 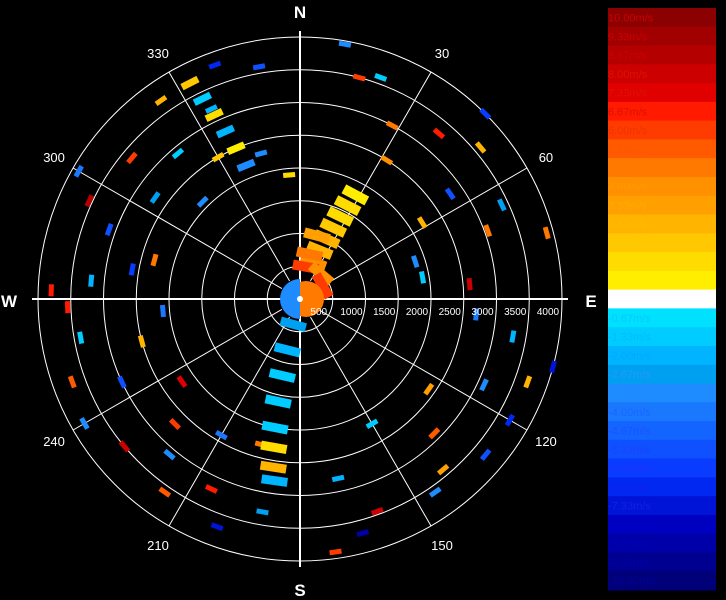 I want to click on legend-label: -2.00m/s, so click(x=629, y=356).